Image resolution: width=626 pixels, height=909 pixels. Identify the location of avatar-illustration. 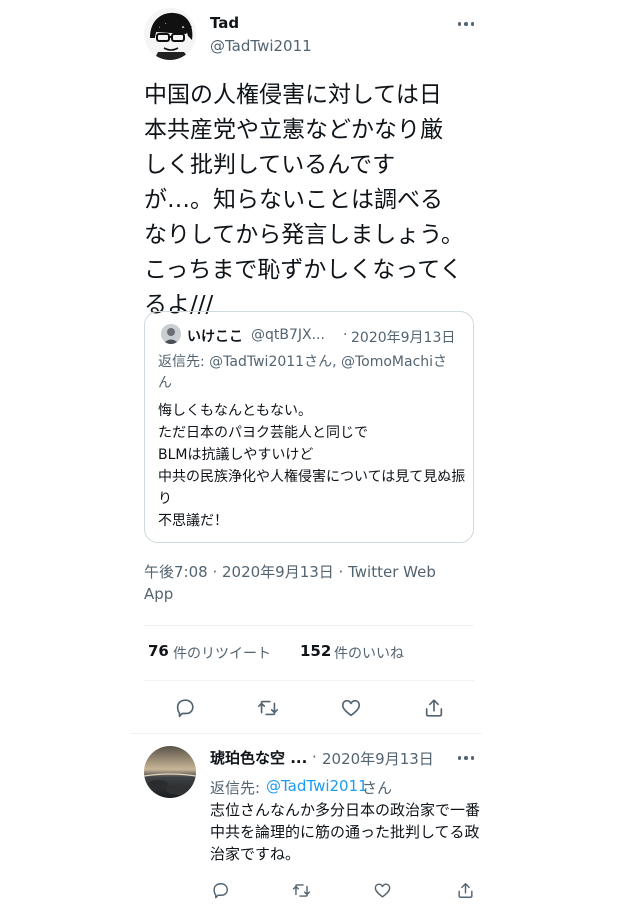
(170, 34).